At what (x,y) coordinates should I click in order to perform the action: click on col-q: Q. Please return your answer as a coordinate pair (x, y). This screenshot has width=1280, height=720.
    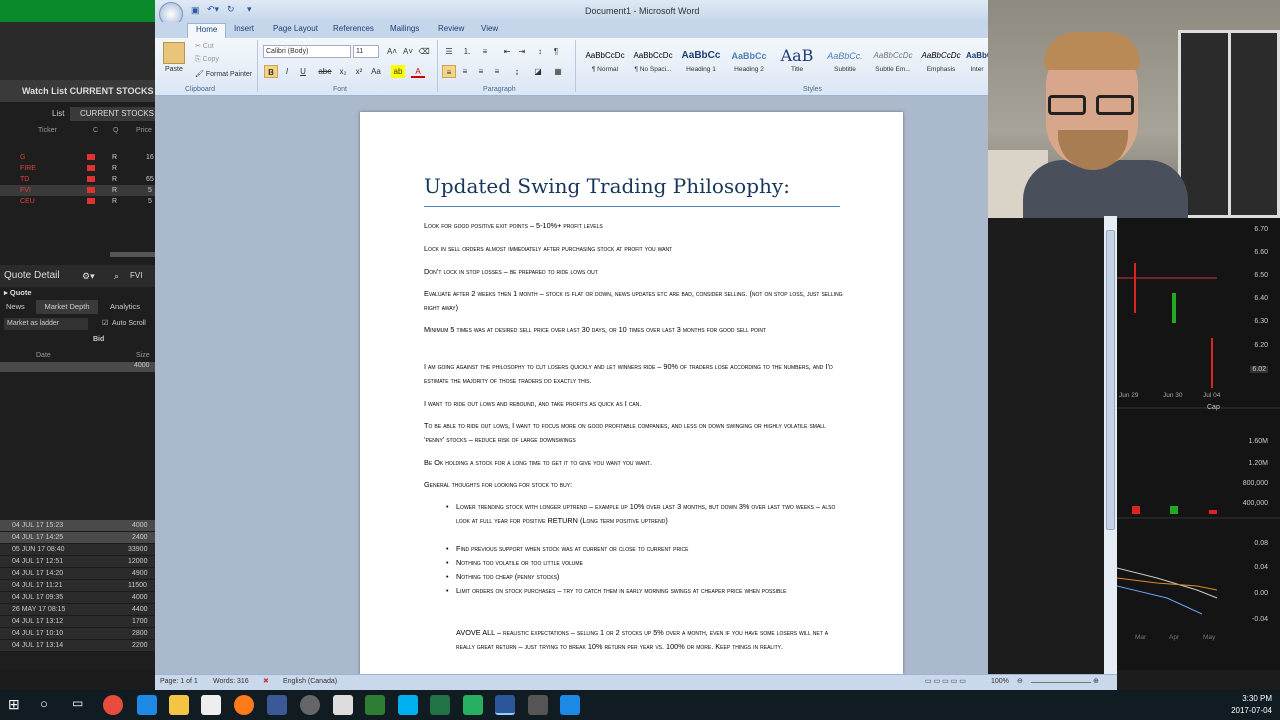
    Looking at the image, I should click on (115, 130).